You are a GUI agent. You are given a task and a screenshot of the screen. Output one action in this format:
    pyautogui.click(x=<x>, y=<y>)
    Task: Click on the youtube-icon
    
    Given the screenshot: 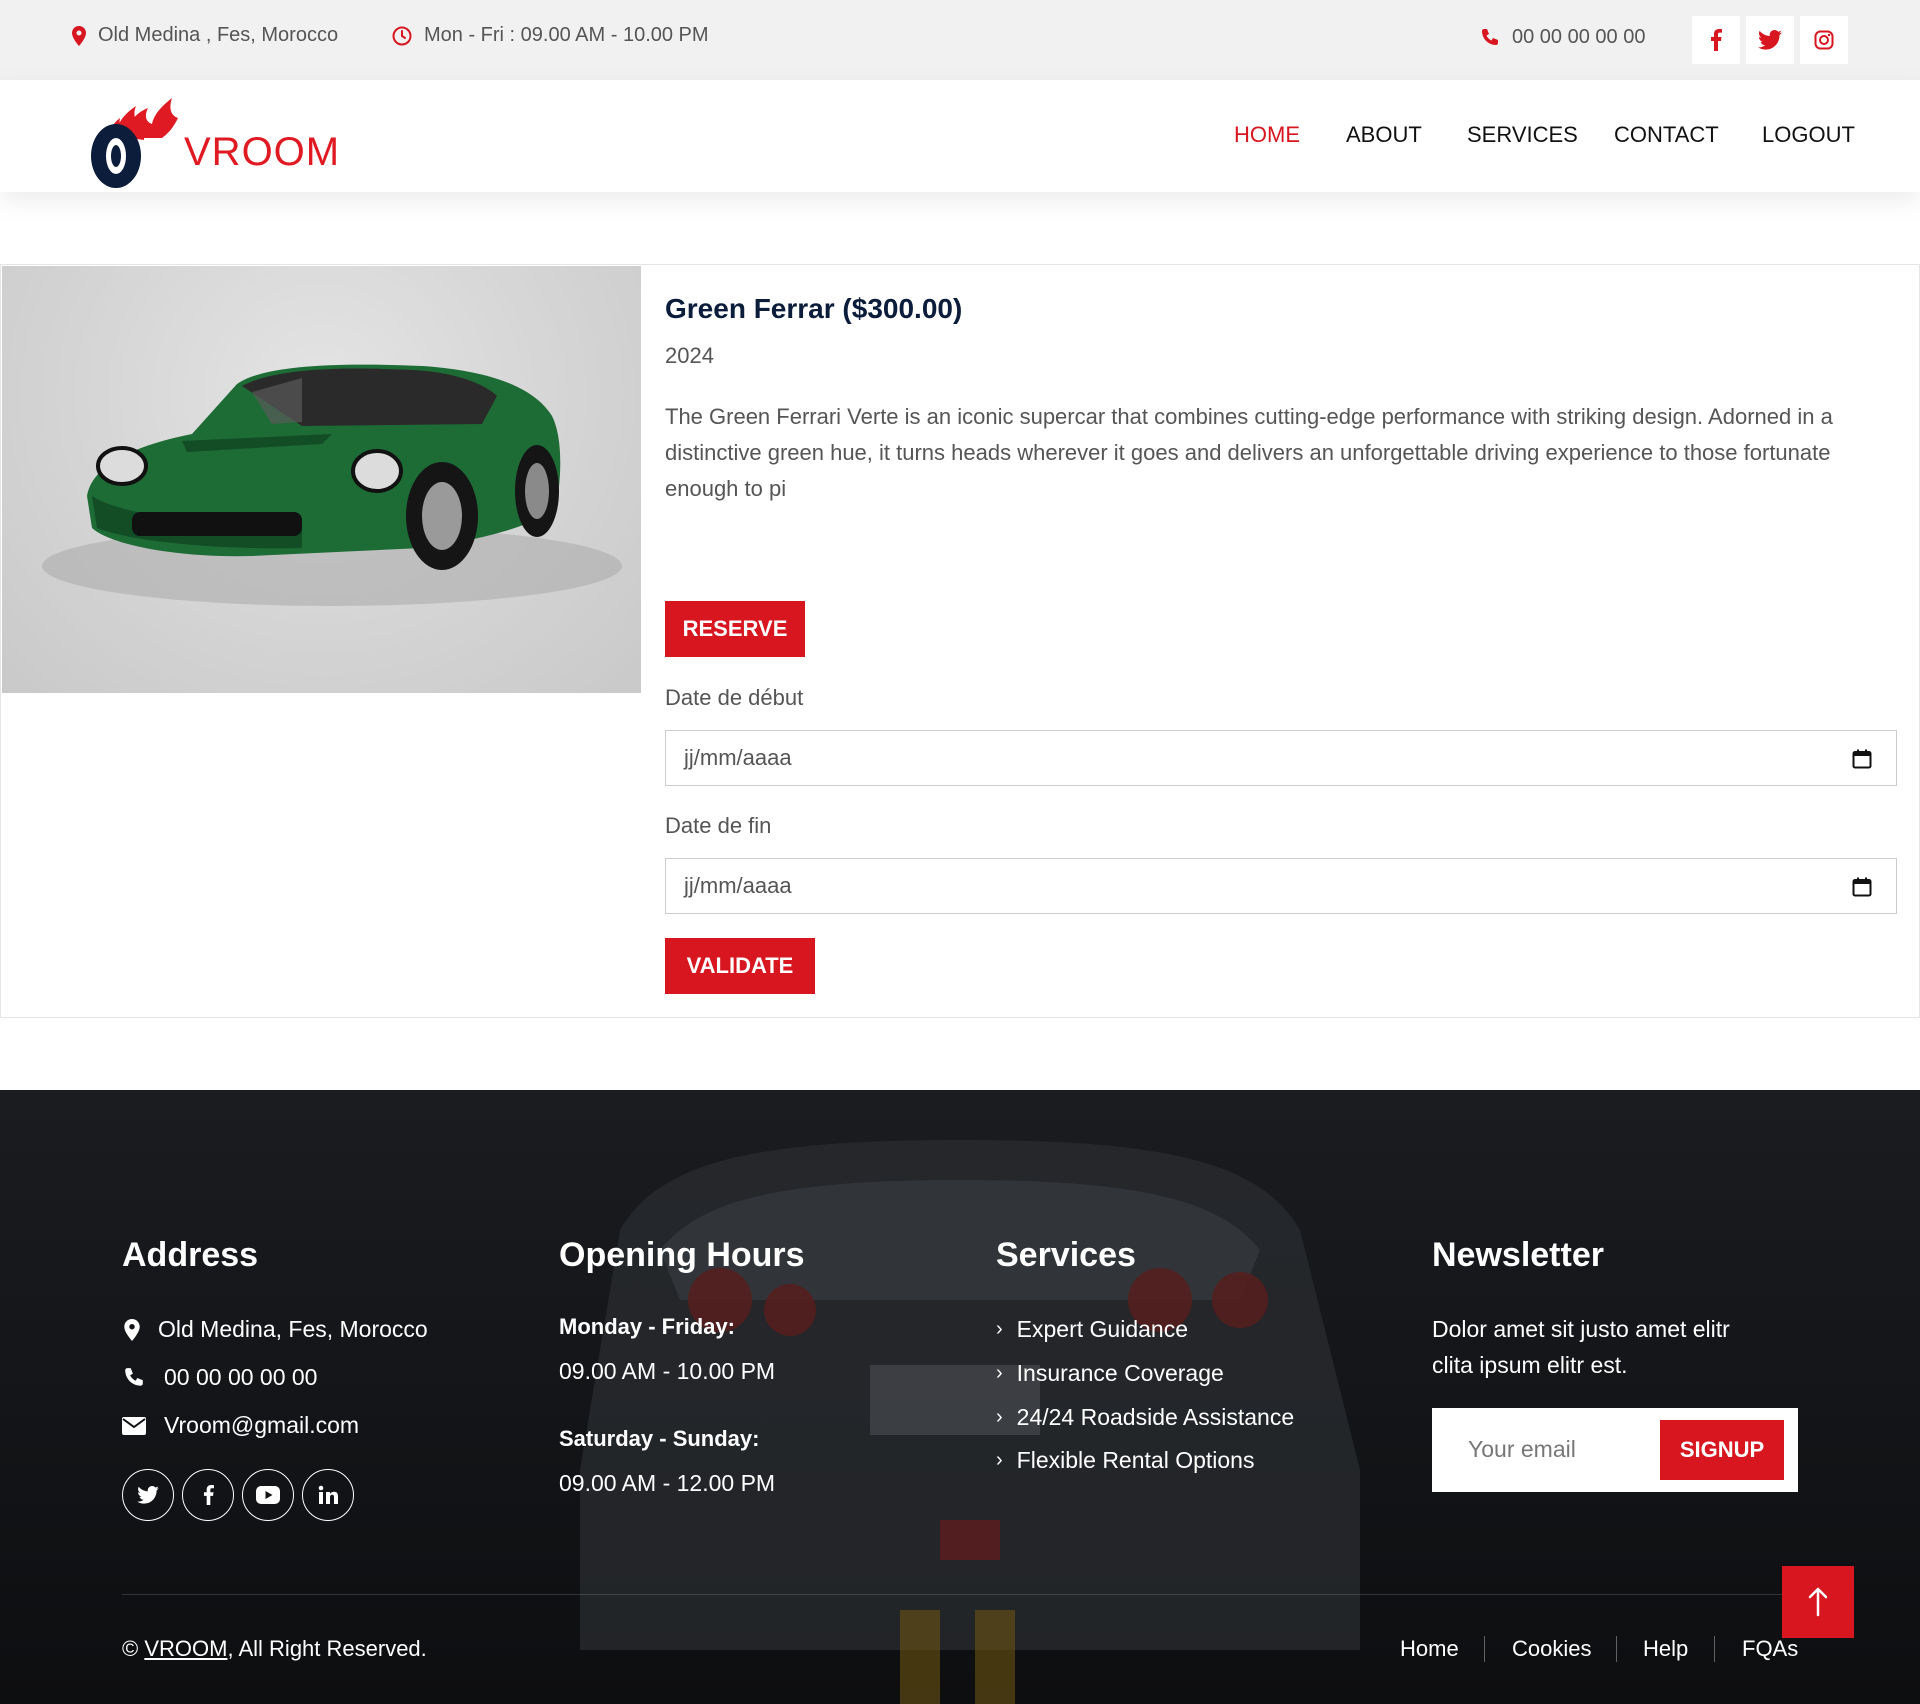 What is the action you would take?
    pyautogui.click(x=268, y=1495)
    